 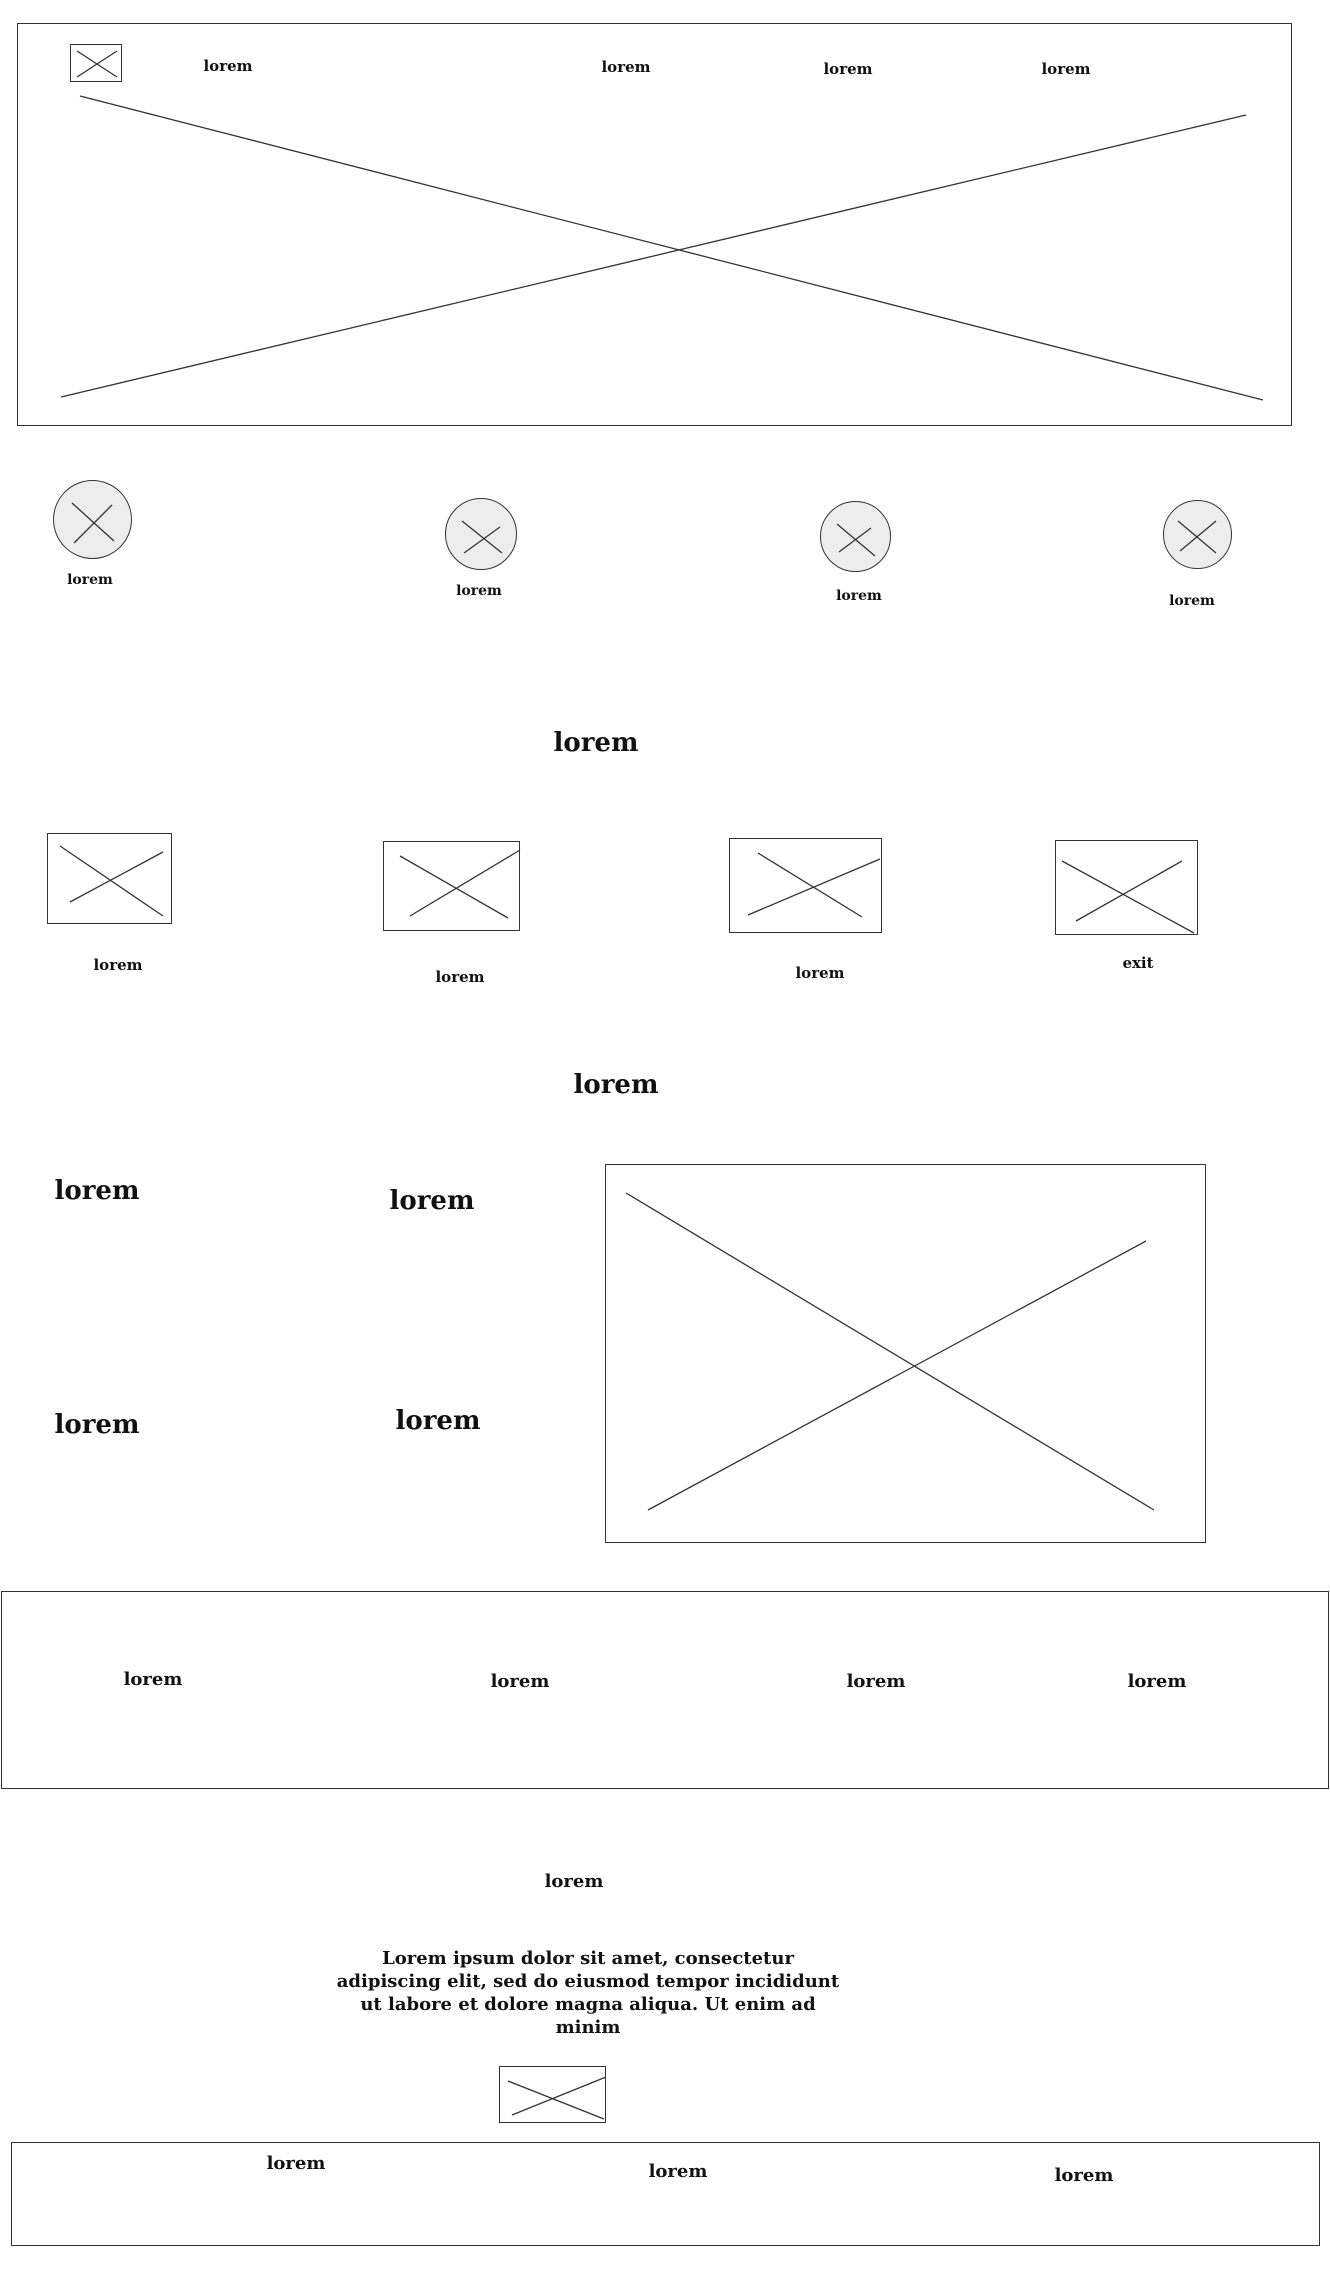 What do you see at coordinates (97, 1191) in the screenshot?
I see `feature-label-1: lorem` at bounding box center [97, 1191].